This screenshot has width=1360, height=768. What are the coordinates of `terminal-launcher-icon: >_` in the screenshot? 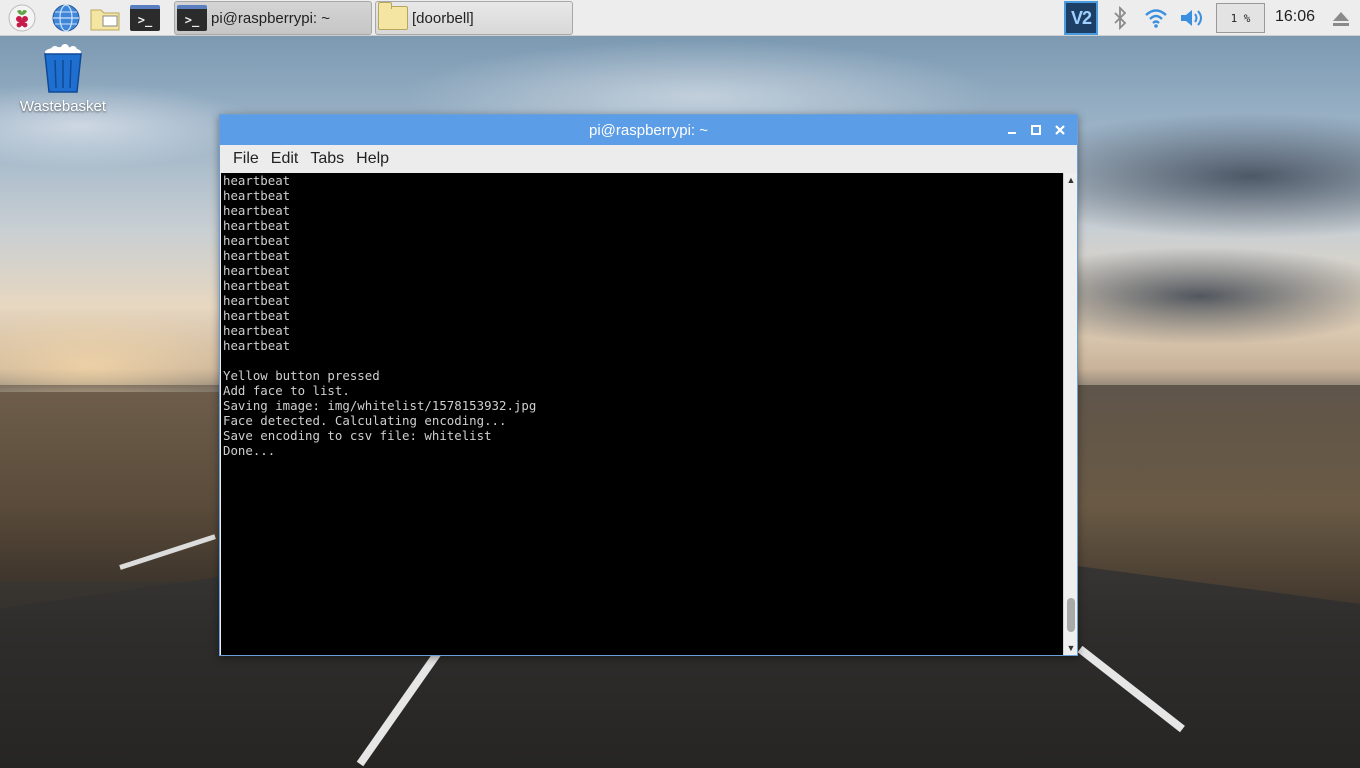 It's located at (145, 18).